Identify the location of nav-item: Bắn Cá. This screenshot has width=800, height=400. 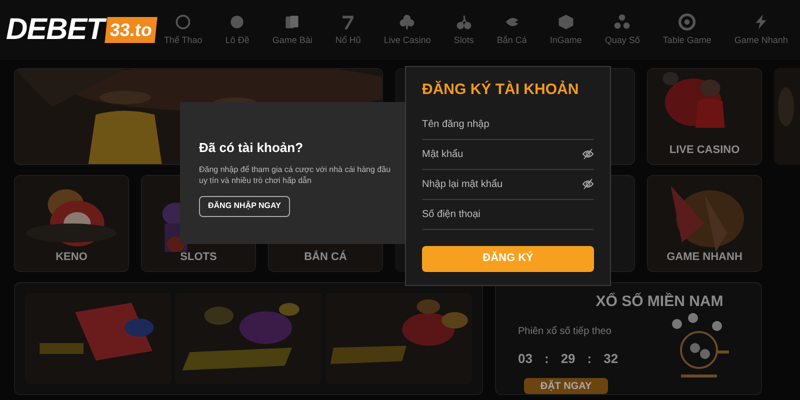
(511, 30).